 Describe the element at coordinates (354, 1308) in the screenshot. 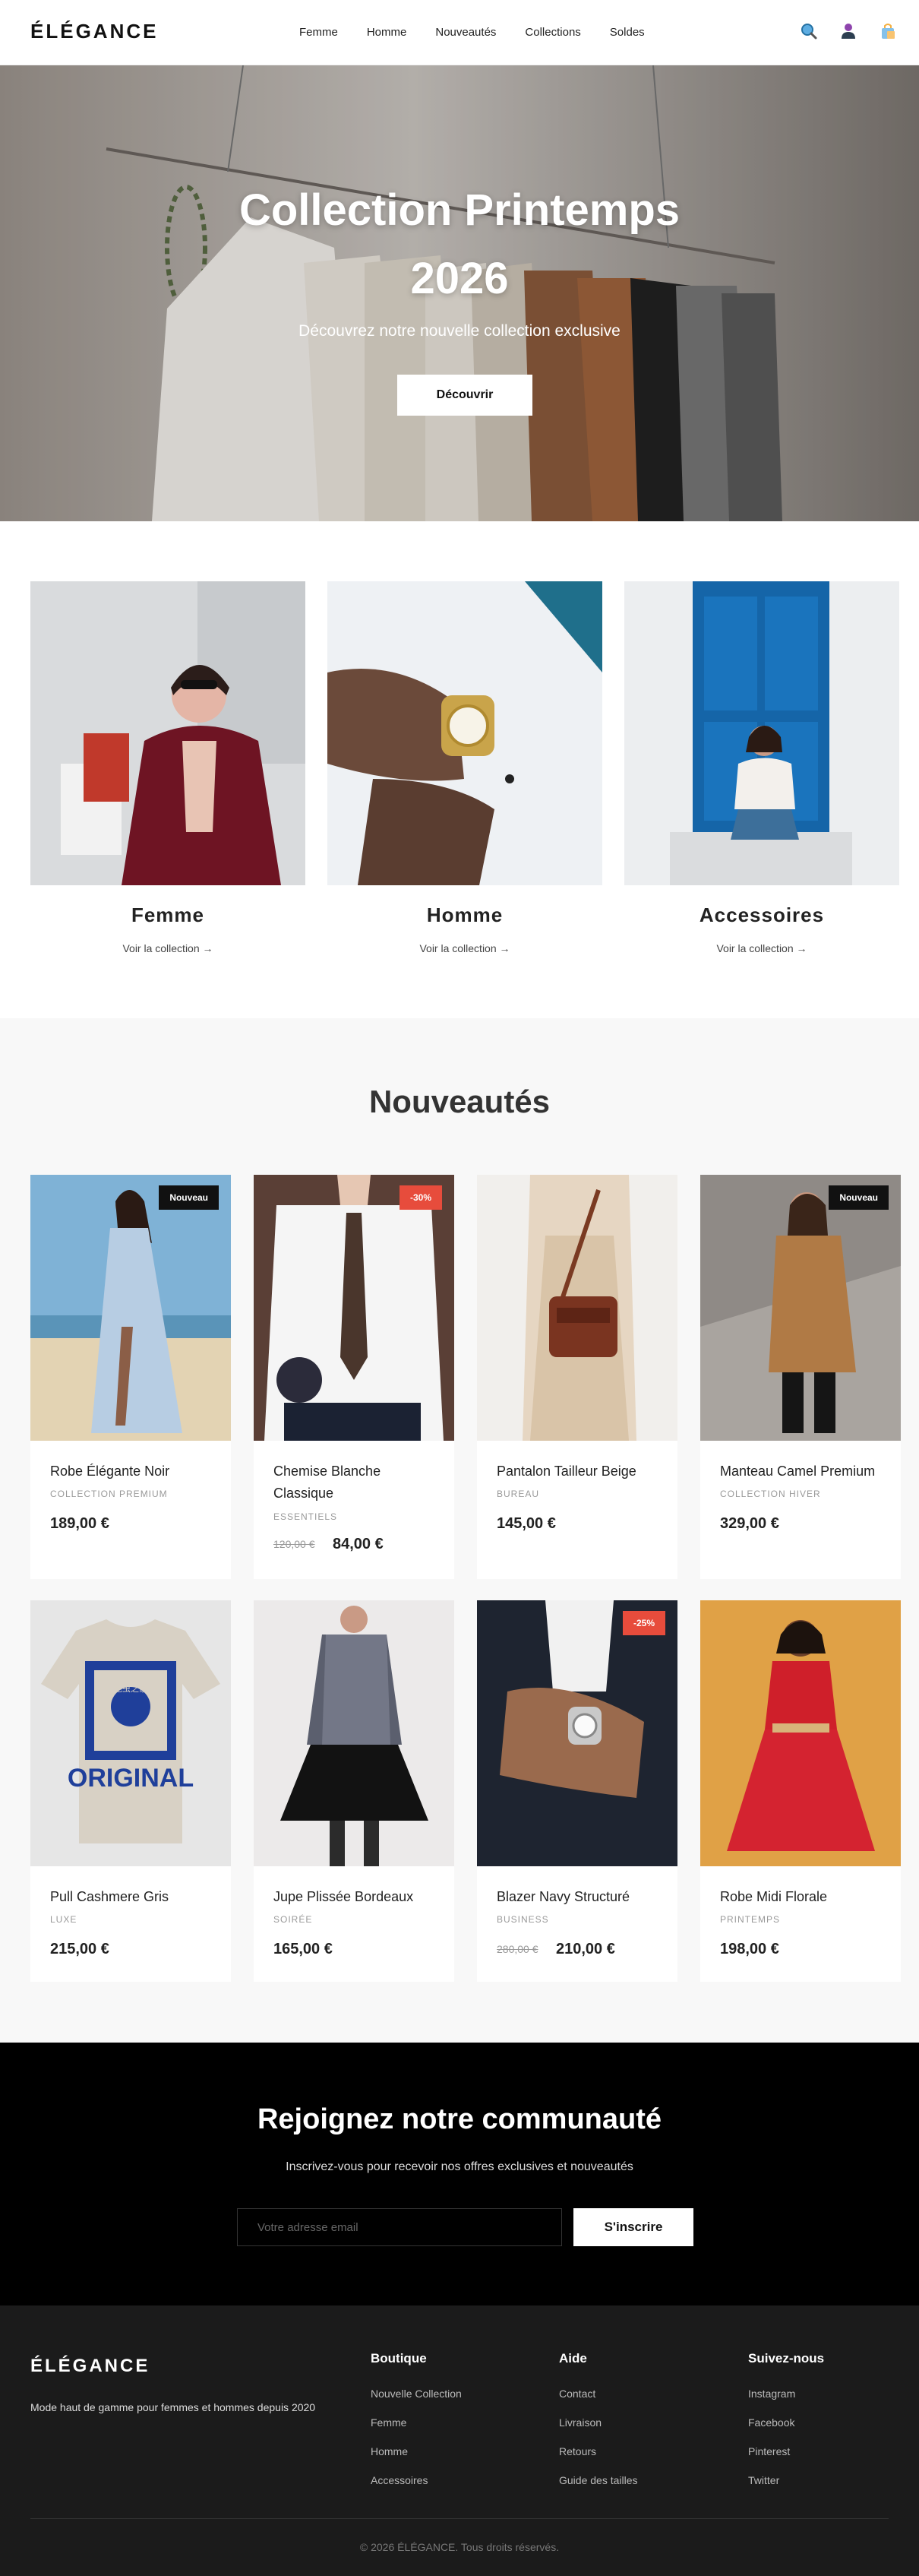

I see `product-image: -30%` at that location.